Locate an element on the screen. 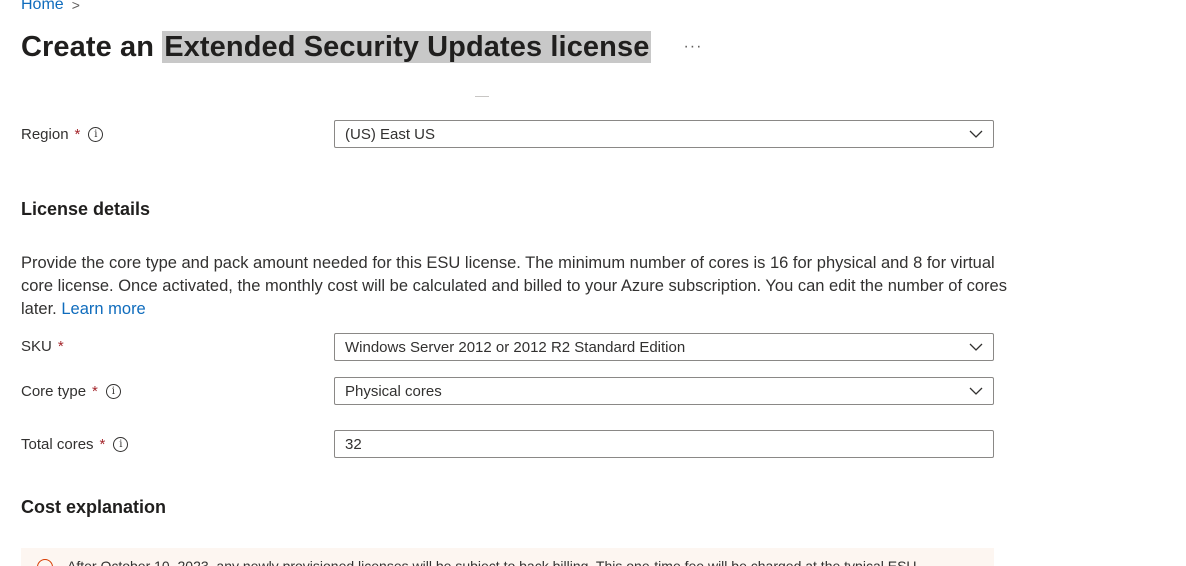  core-type-label-text: Core type is located at coordinates (54, 391).